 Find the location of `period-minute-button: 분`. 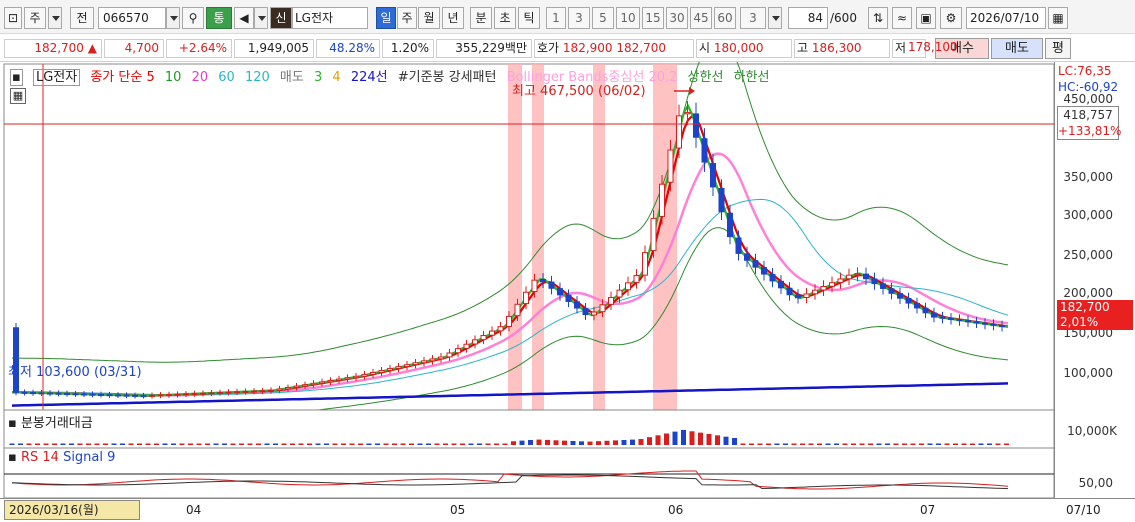

period-minute-button: 분 is located at coordinates (481, 18).